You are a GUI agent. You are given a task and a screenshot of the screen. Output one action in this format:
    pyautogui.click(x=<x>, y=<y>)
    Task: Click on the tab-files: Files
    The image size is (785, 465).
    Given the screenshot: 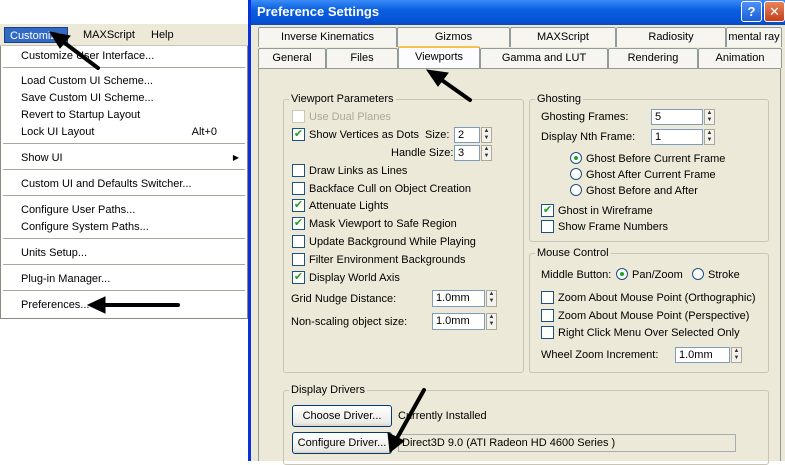 What is the action you would take?
    pyautogui.click(x=362, y=58)
    